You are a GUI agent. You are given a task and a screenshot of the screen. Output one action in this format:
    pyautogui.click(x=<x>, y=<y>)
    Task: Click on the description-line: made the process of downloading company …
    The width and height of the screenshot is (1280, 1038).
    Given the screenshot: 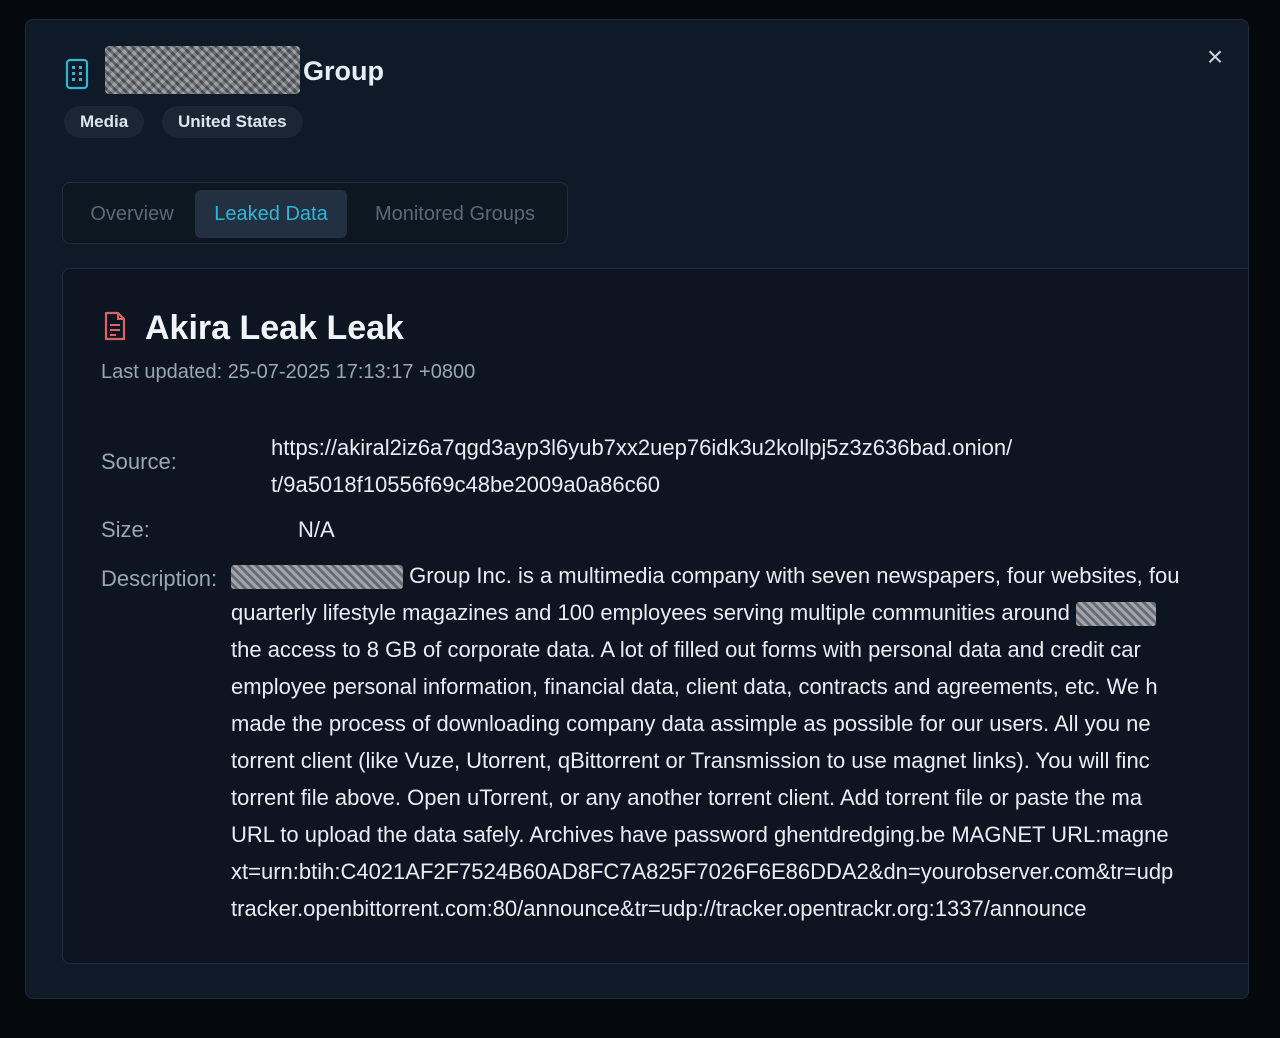 What is the action you would take?
    pyautogui.click(x=691, y=723)
    